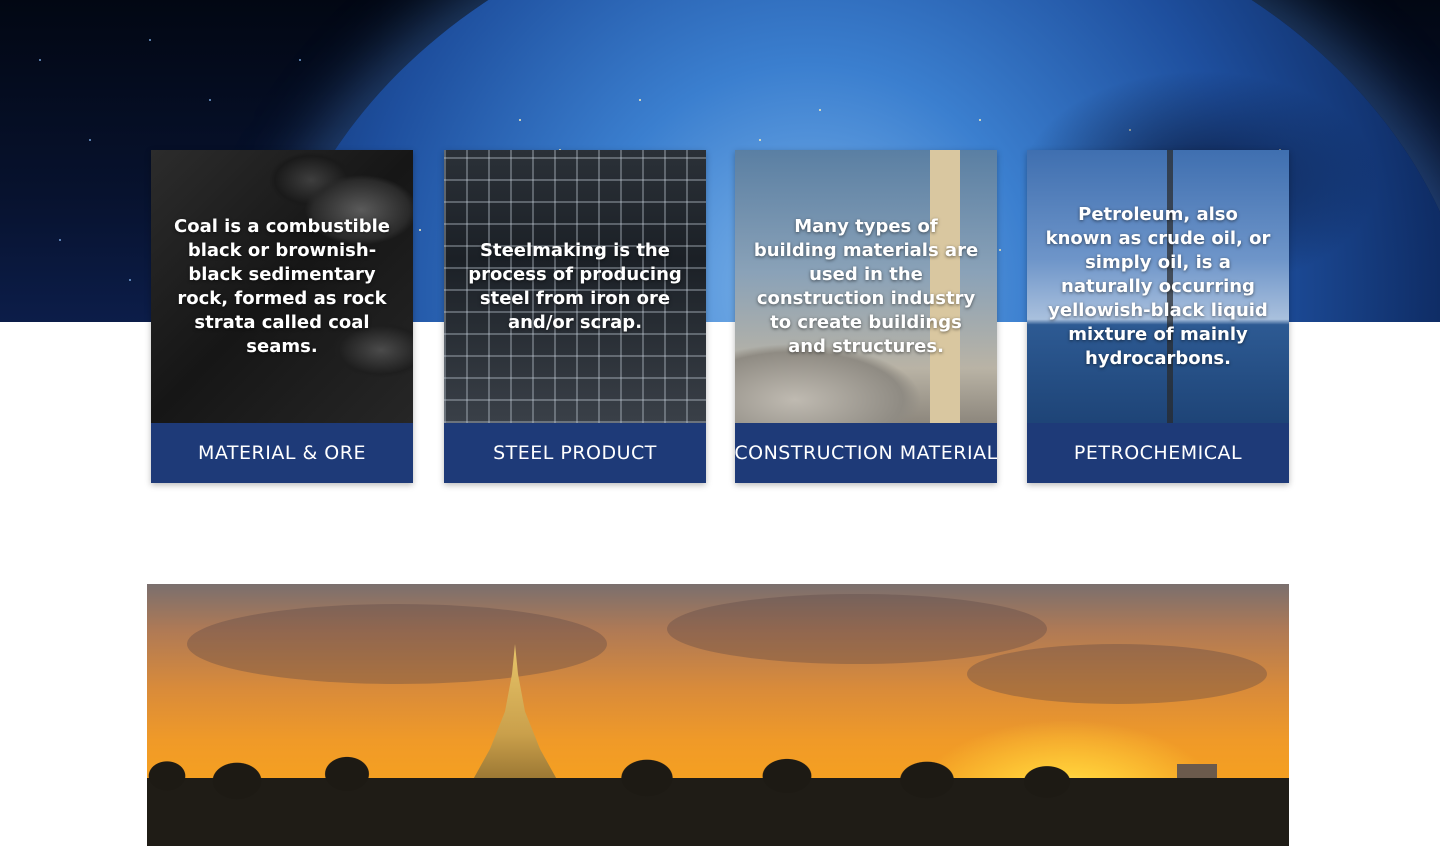 The height and width of the screenshot is (854, 1440). Describe the element at coordinates (1158, 453) in the screenshot. I see `card-label: PETROCHEMICAL` at that location.